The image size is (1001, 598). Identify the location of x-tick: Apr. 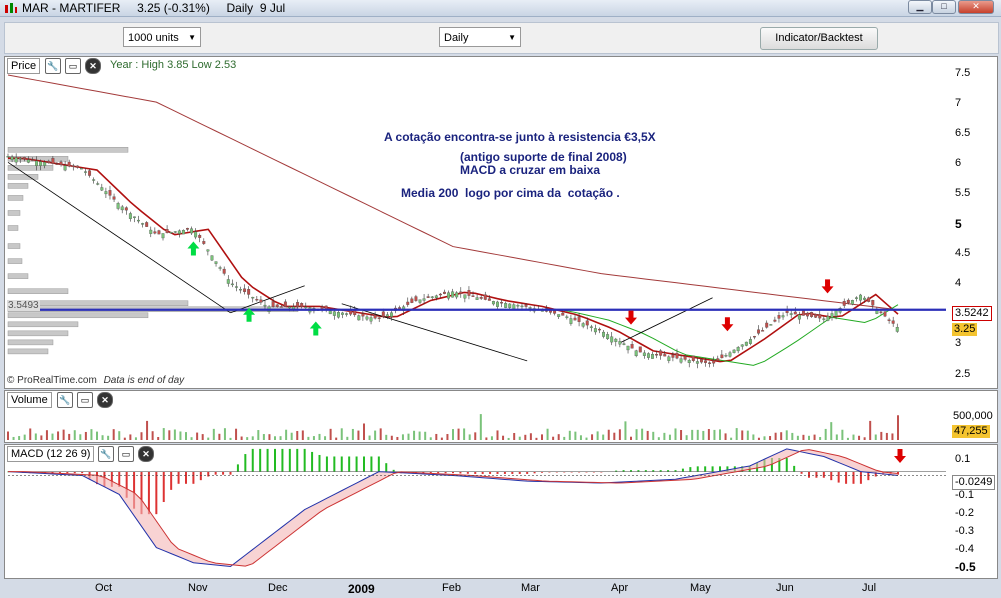
(620, 588).